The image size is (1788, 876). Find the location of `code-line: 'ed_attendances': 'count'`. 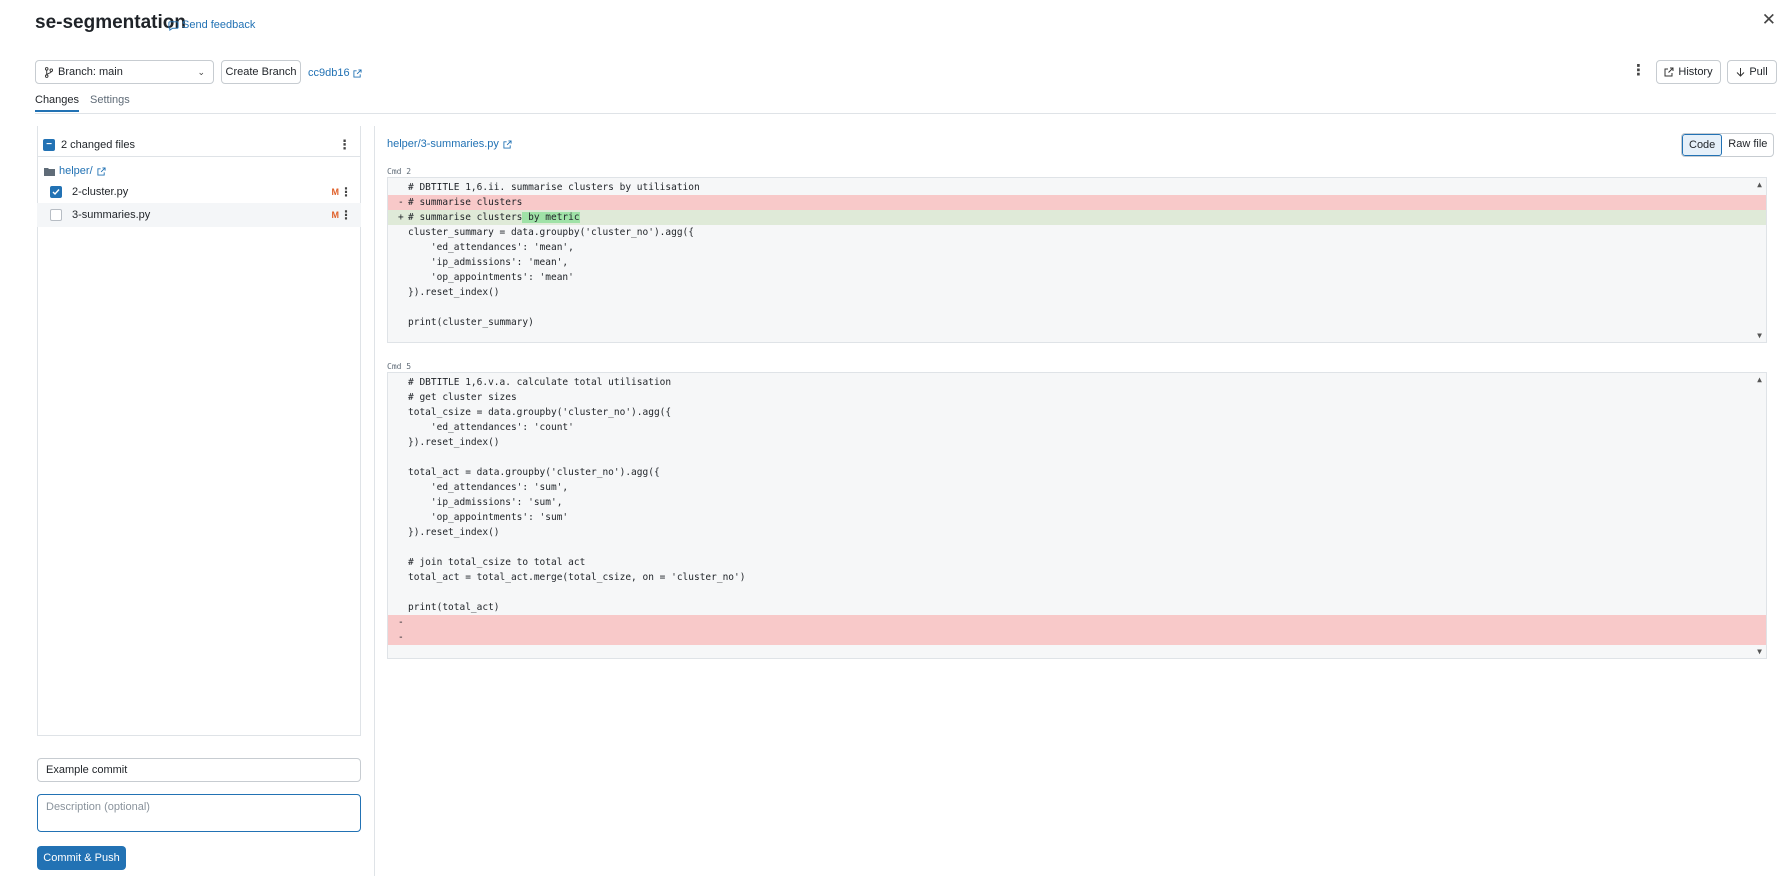

code-line: 'ed_attendances': 'count' is located at coordinates (1077, 427).